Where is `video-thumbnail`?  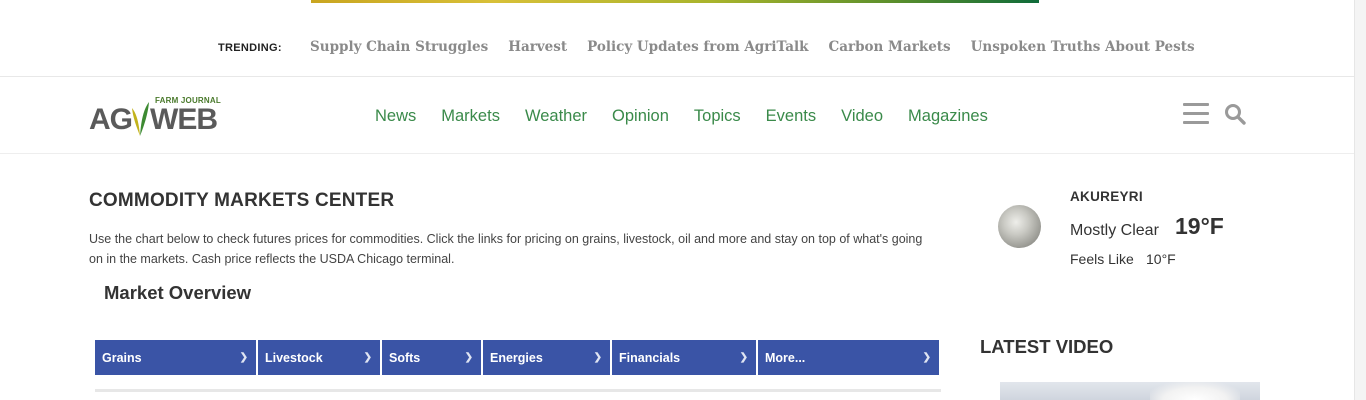 video-thumbnail is located at coordinates (1130, 391).